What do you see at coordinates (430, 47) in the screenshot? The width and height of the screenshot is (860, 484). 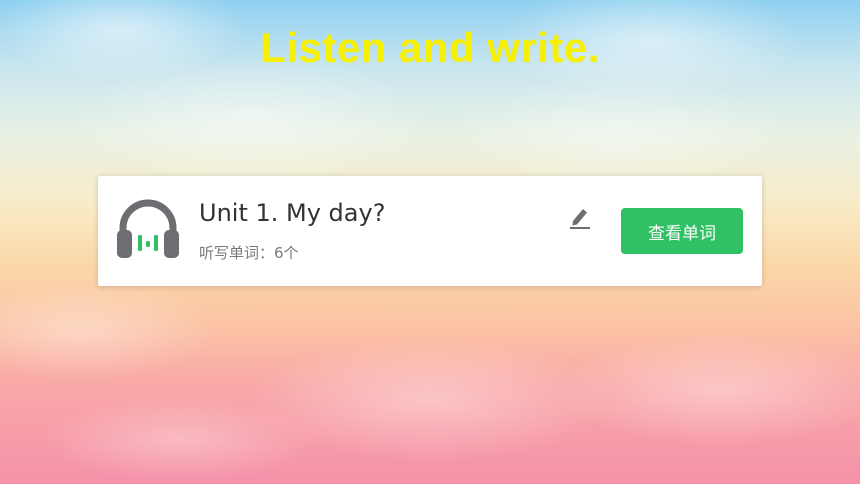 I see `page-title: Listen and write.` at bounding box center [430, 47].